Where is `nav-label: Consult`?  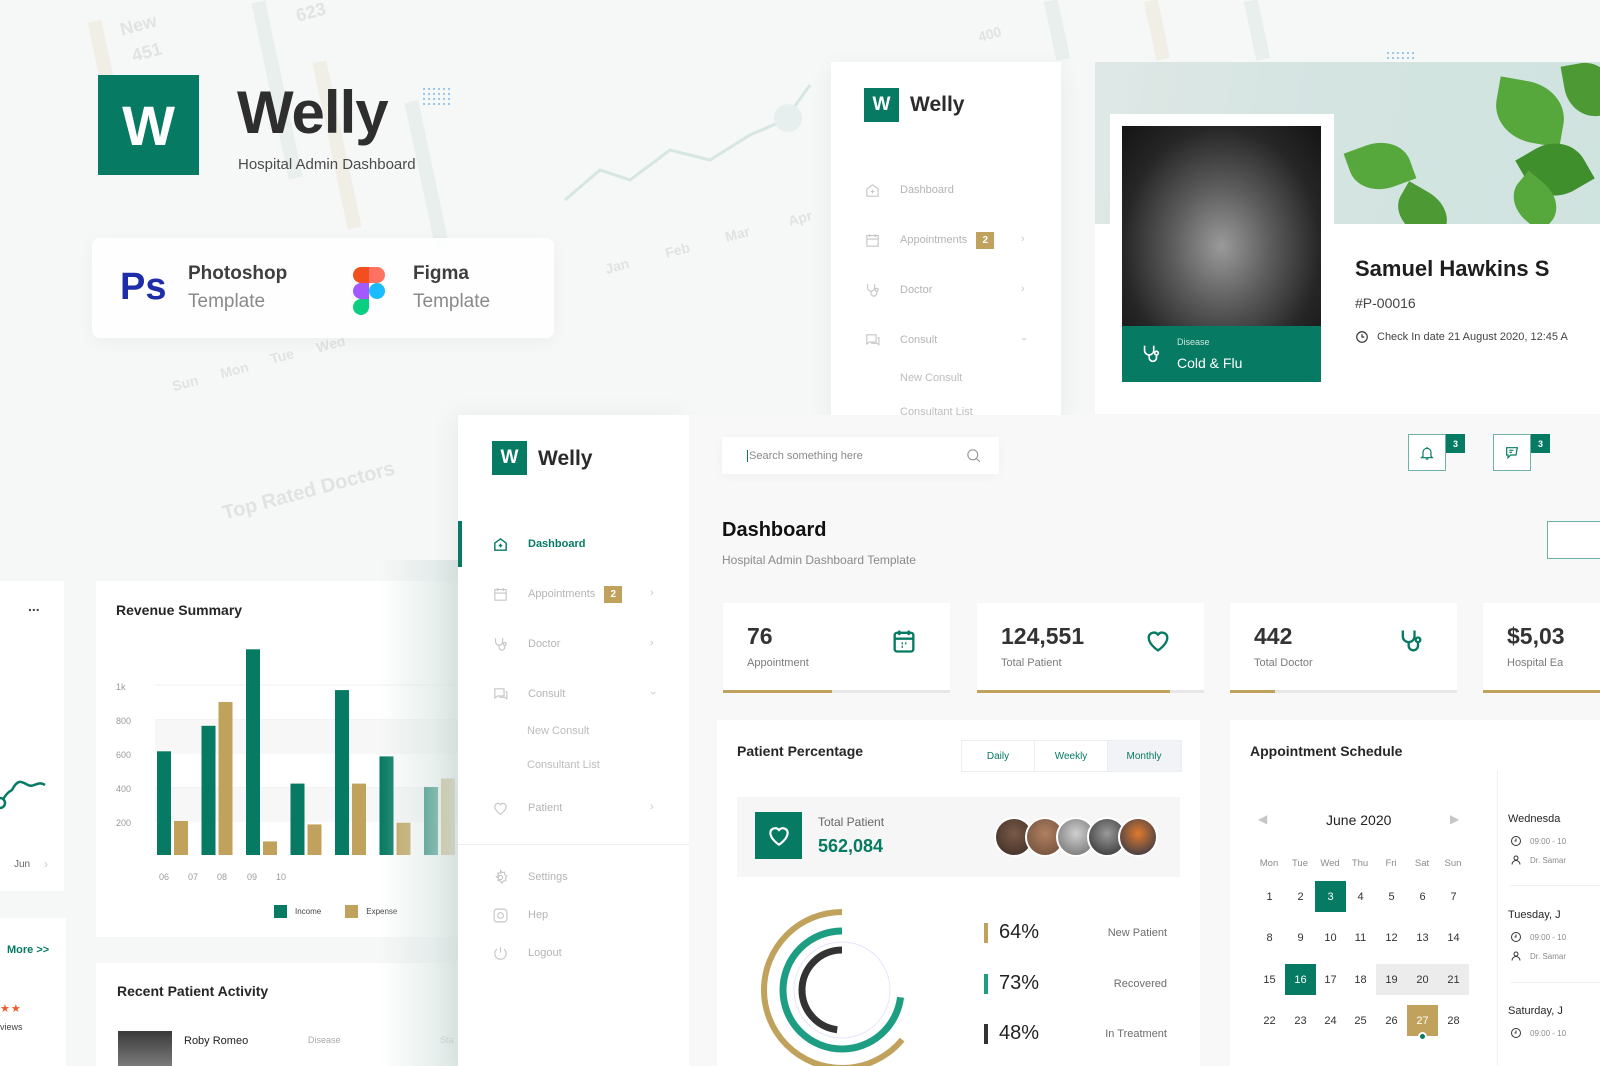
nav-label: Consult is located at coordinates (547, 694).